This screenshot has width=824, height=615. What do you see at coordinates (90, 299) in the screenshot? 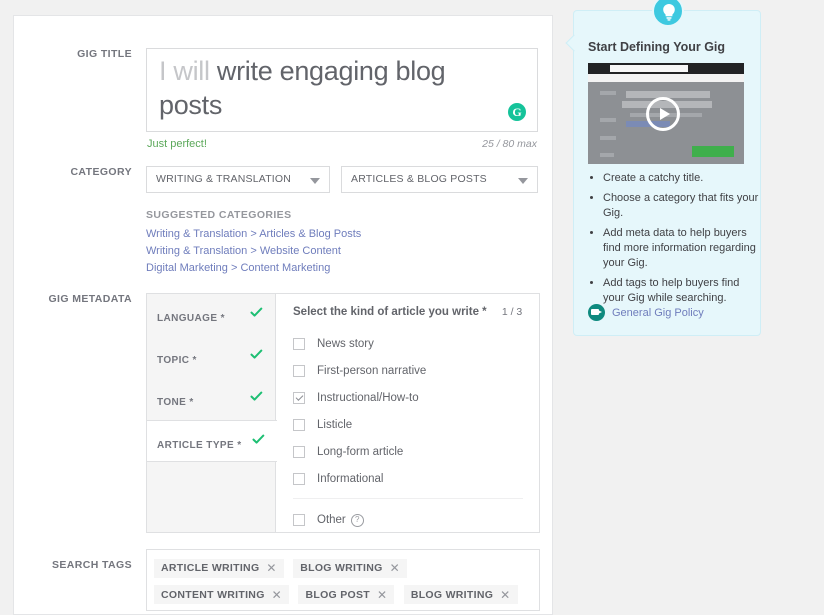
I see `gig-metadata-label: GIG METADATA` at bounding box center [90, 299].